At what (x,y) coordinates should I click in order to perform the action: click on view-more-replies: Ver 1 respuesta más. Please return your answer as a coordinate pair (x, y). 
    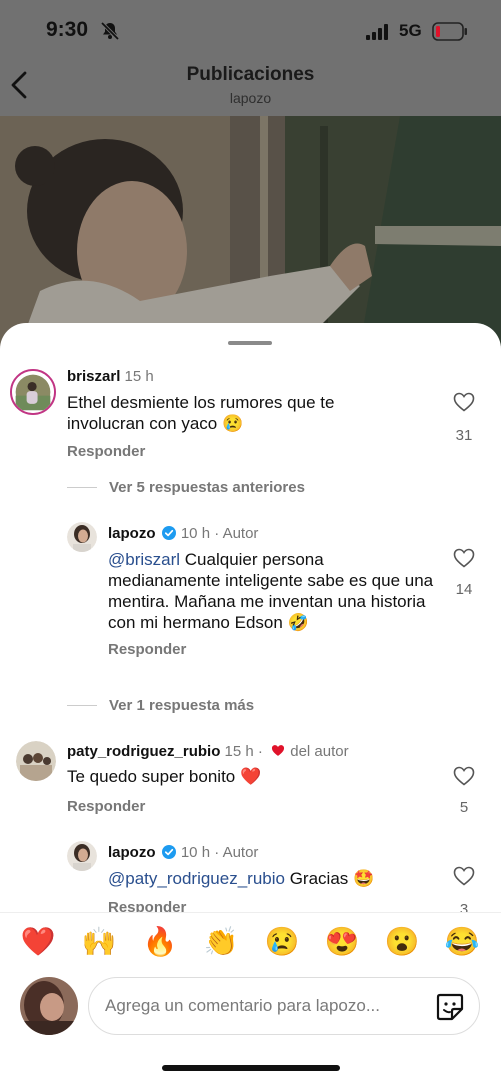
    Looking at the image, I should click on (181, 705).